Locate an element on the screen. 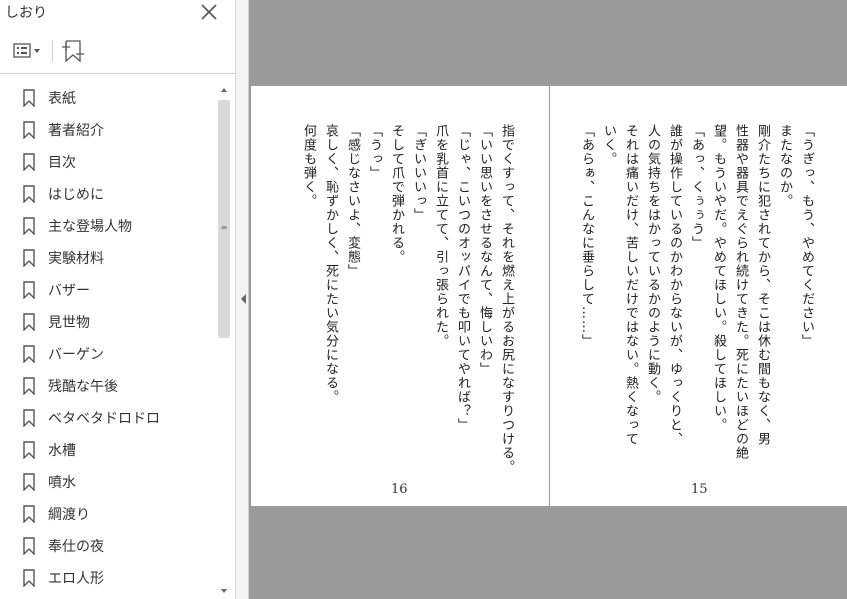 The image size is (847, 599). panel-collapse-bar is located at coordinates (242, 299).